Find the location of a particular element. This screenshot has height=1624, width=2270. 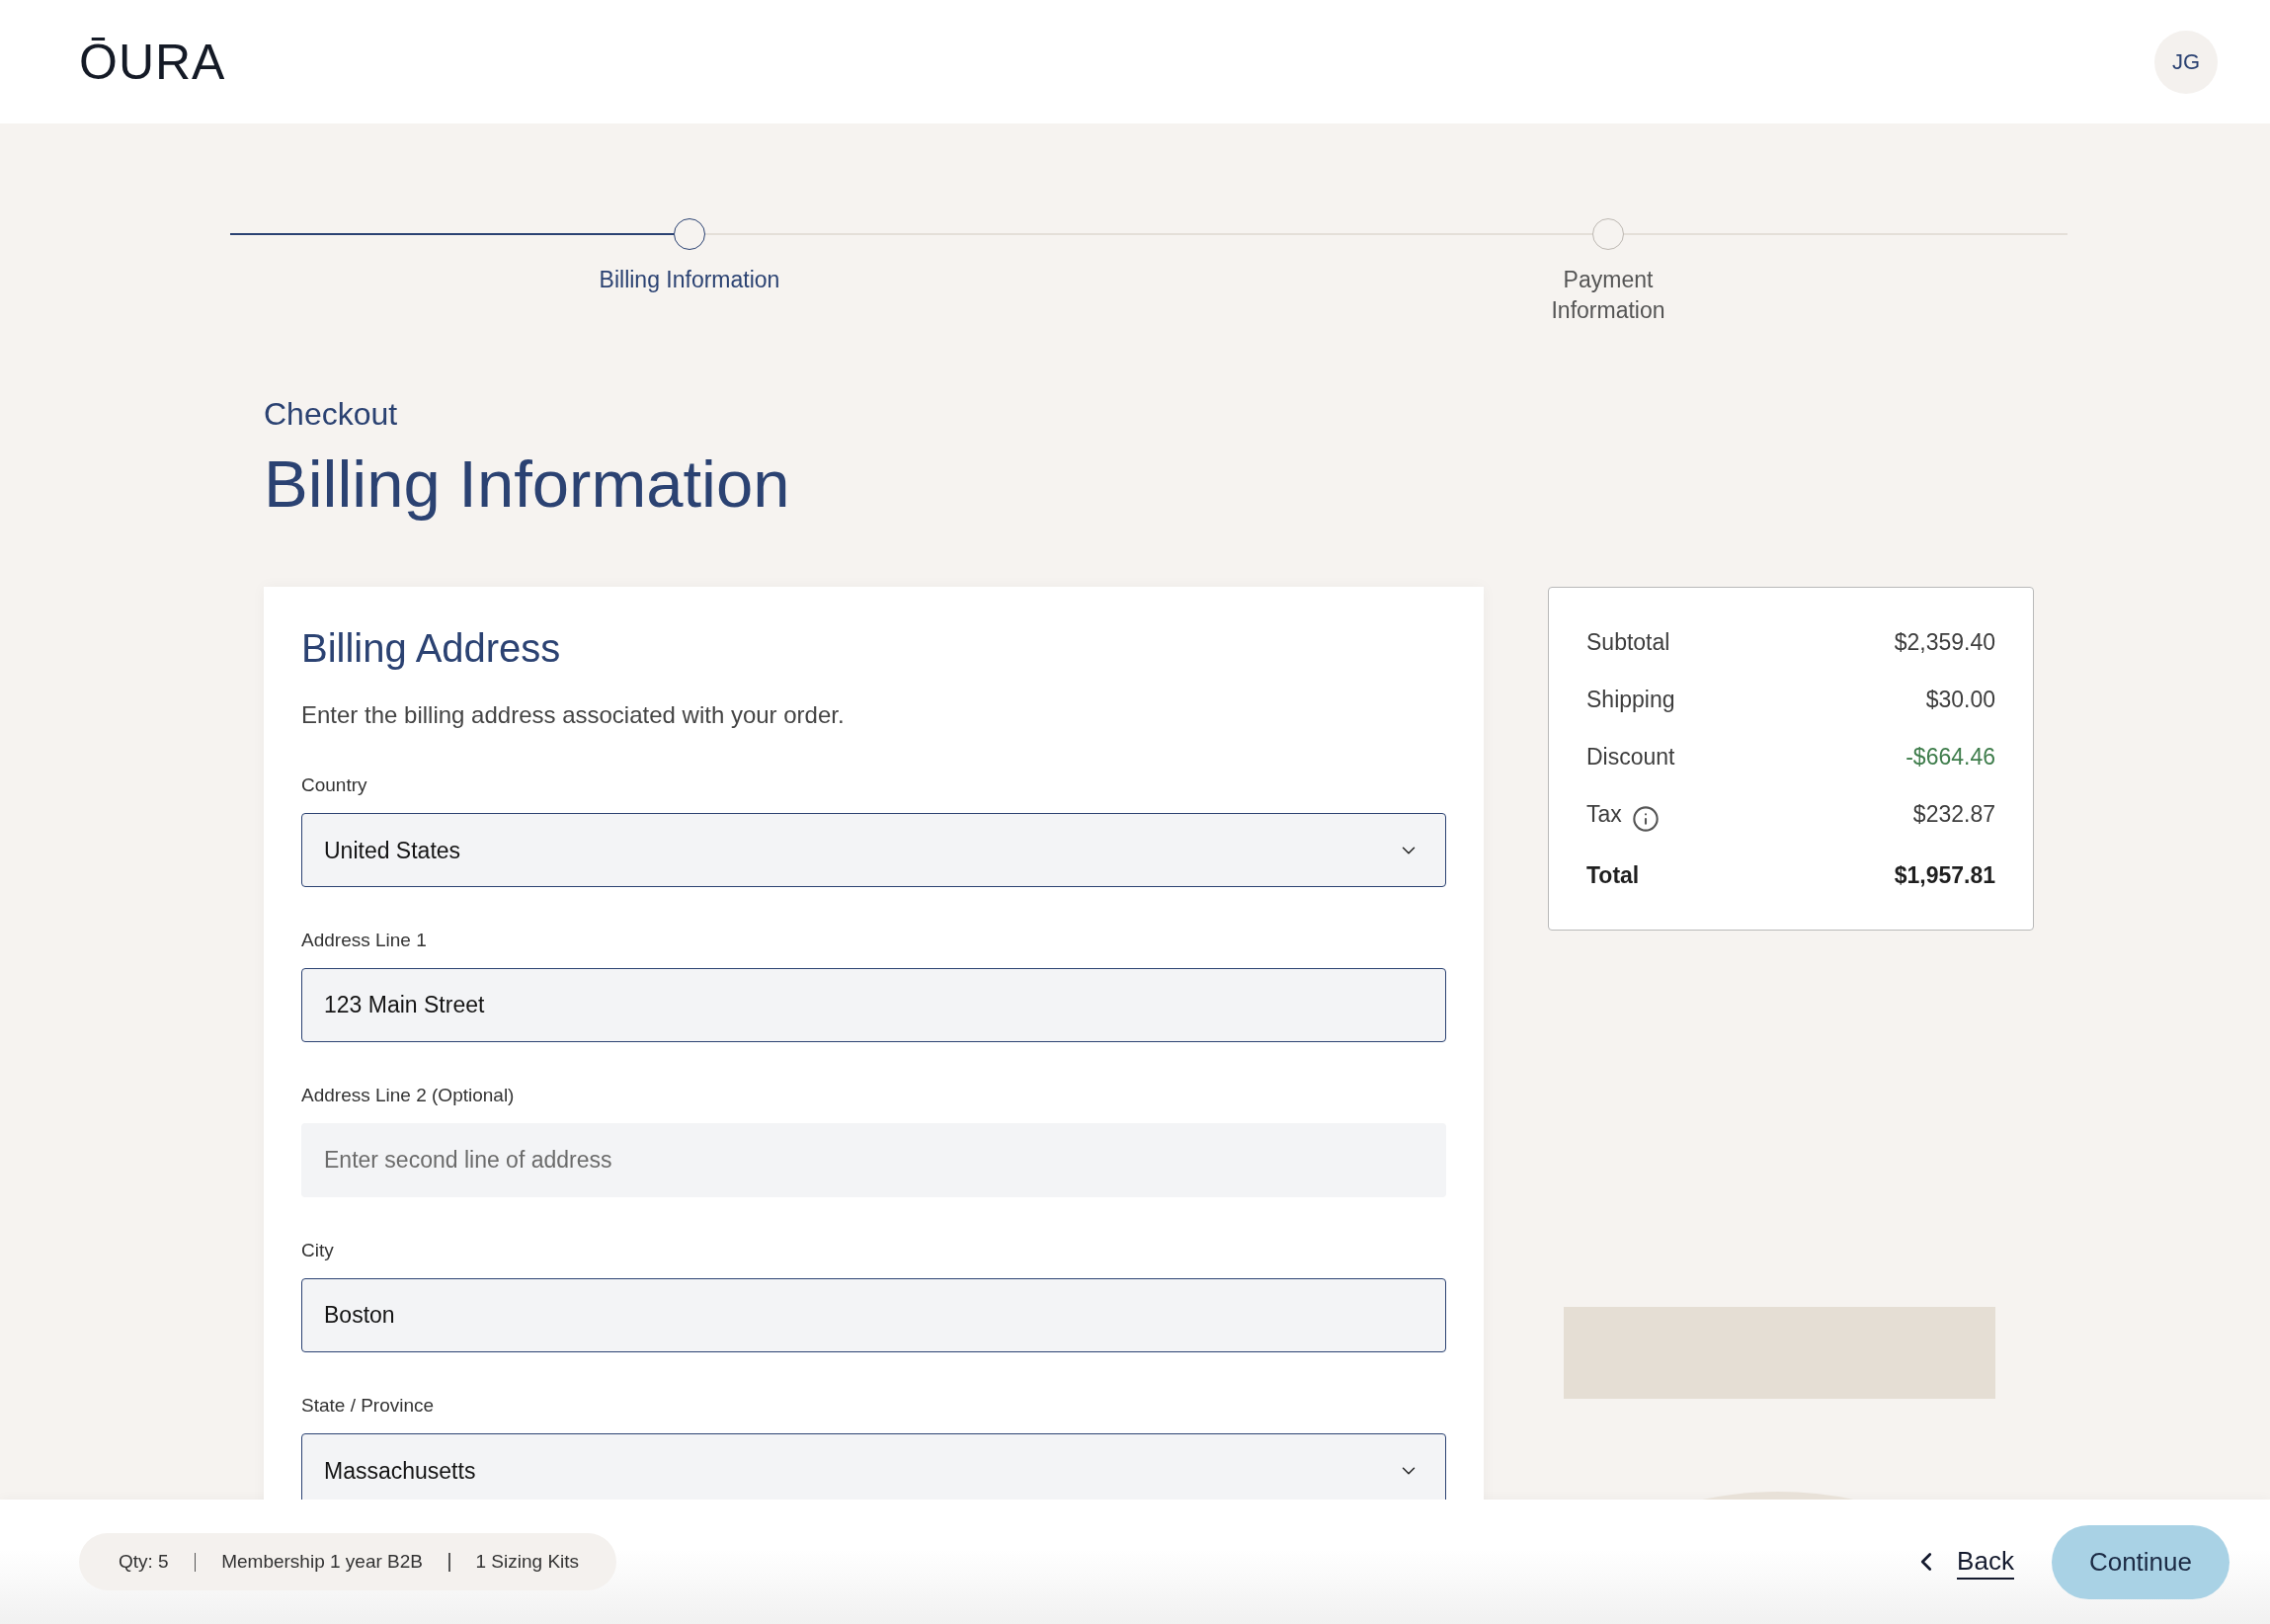

field-label: State / Province is located at coordinates (368, 1406).